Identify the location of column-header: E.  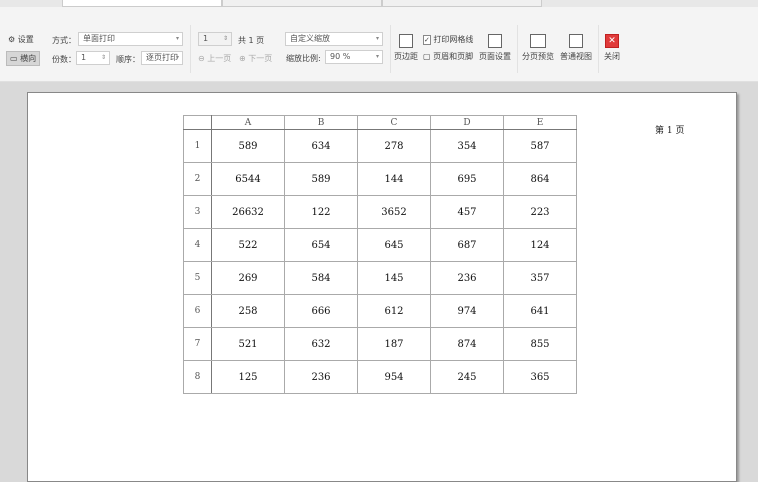
(540, 122).